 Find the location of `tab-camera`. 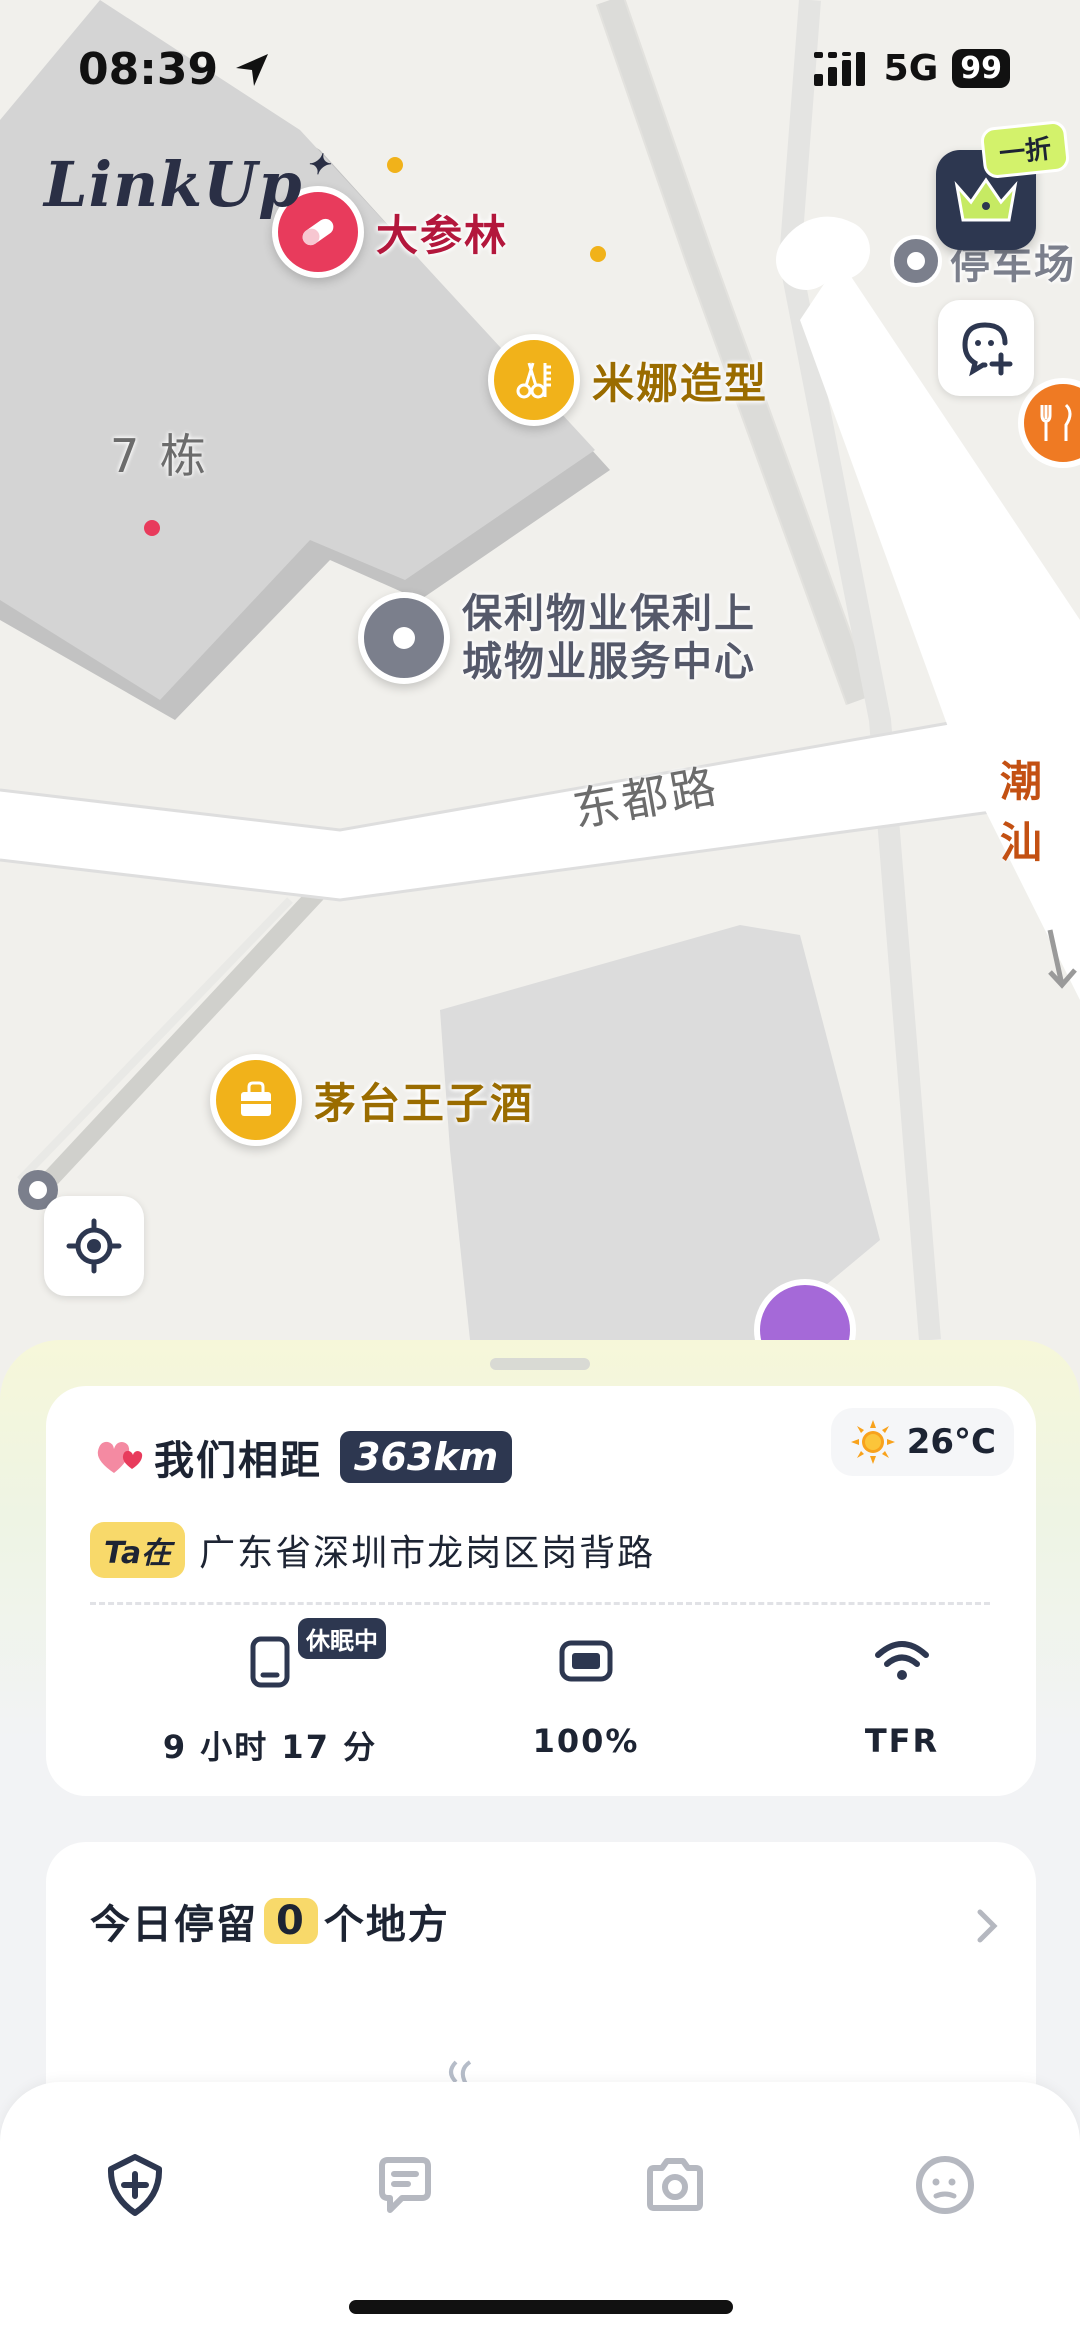

tab-camera is located at coordinates (675, 2185).